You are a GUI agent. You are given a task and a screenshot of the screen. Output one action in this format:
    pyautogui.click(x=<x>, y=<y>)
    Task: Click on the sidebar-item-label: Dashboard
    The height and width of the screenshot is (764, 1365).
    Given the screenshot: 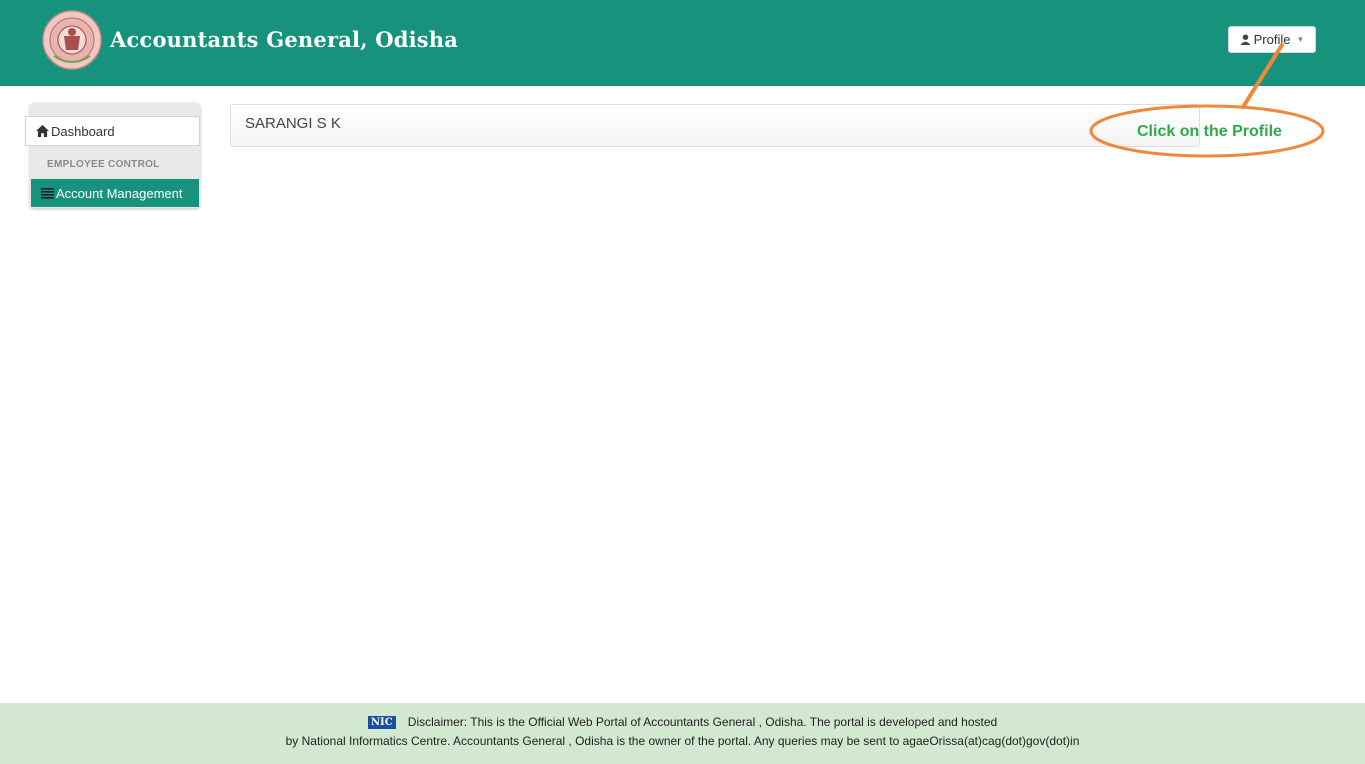 What is the action you would take?
    pyautogui.click(x=83, y=131)
    